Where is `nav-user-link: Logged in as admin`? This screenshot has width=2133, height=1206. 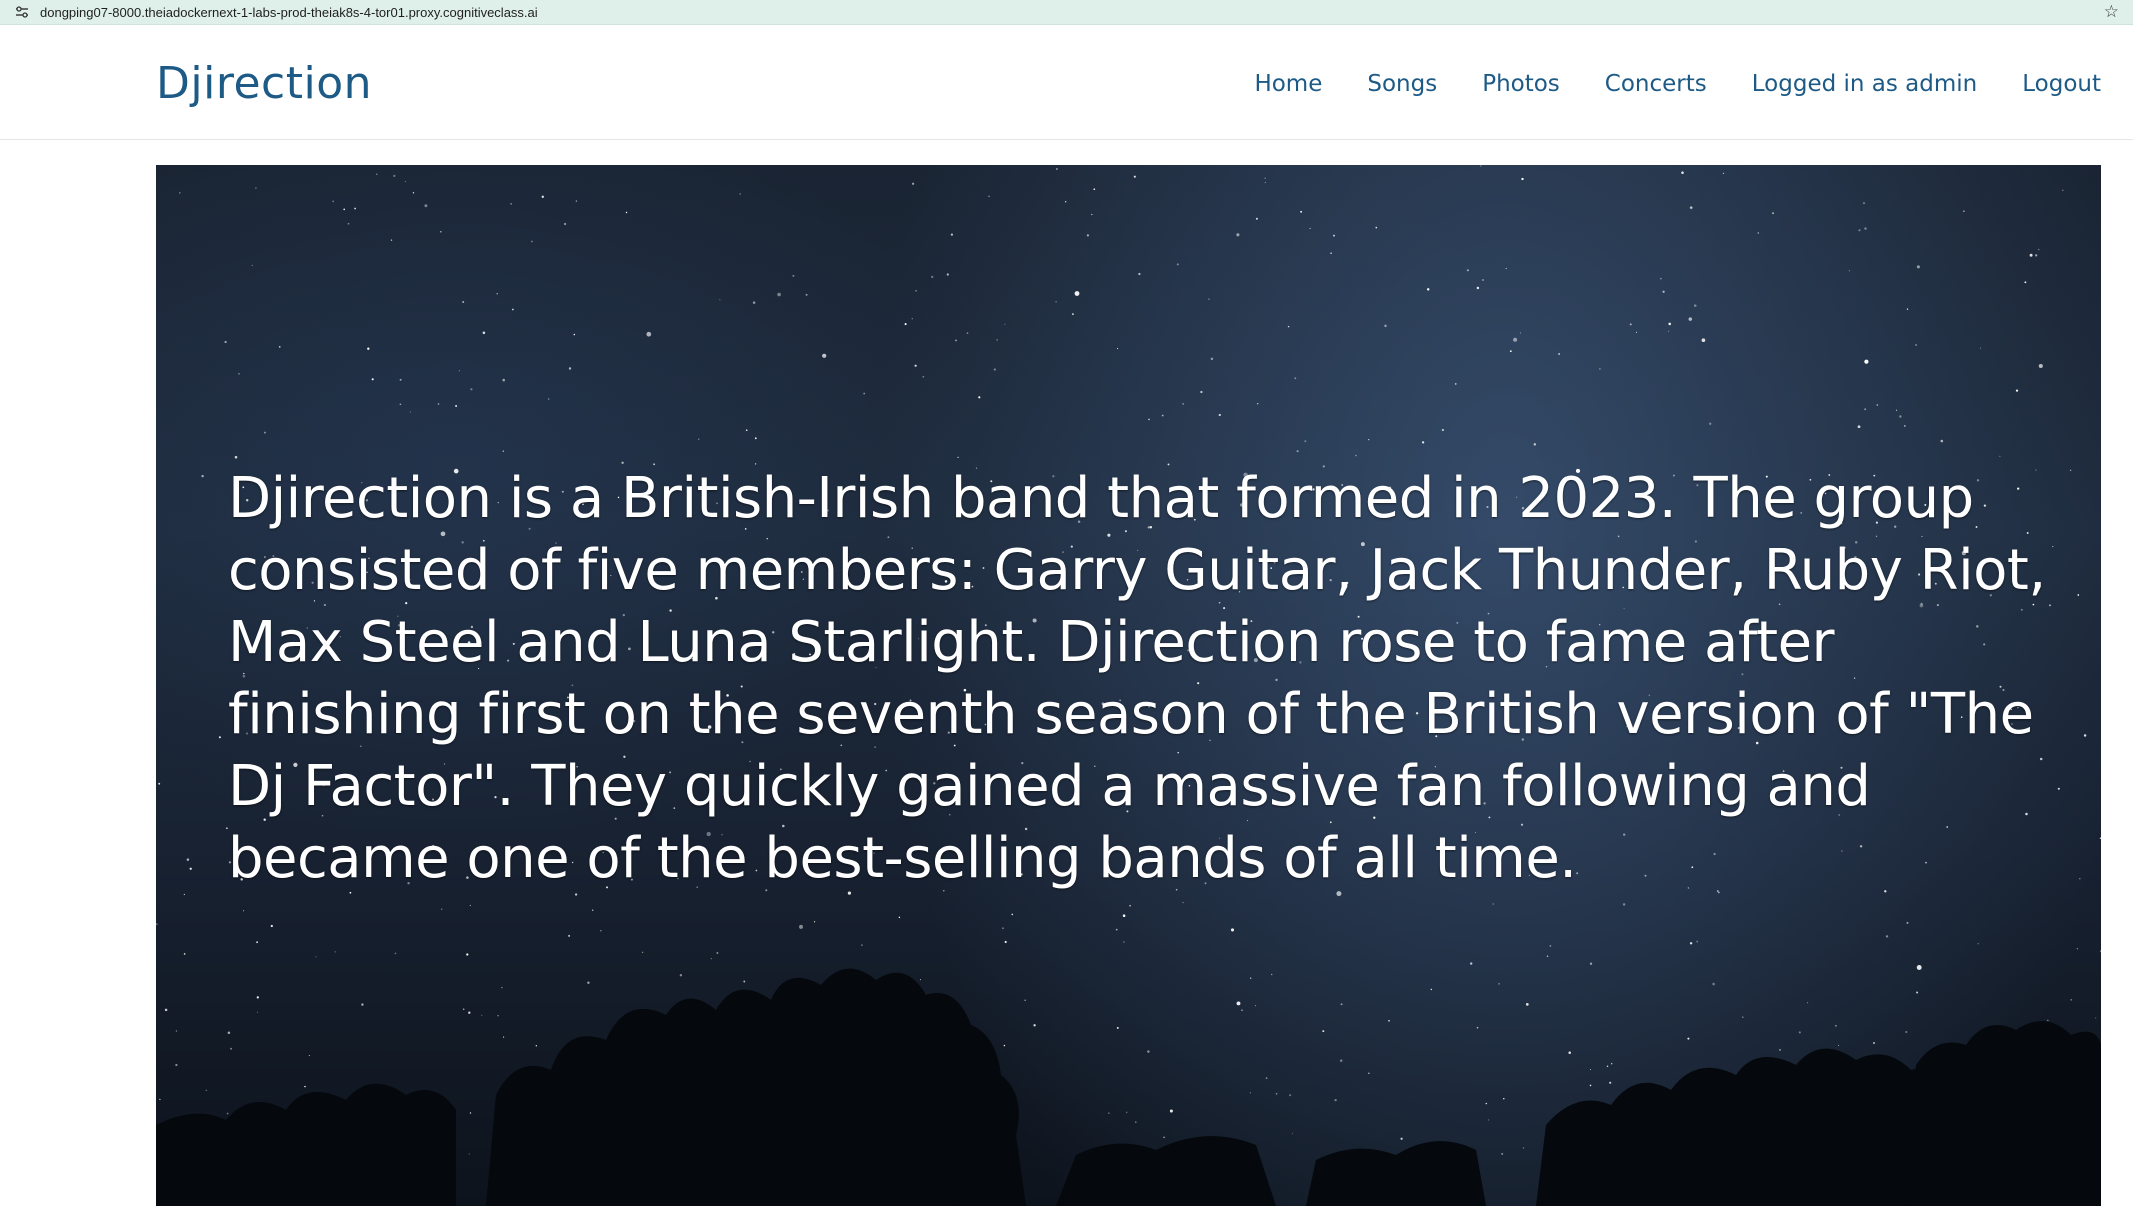 nav-user-link: Logged in as admin is located at coordinates (1864, 84).